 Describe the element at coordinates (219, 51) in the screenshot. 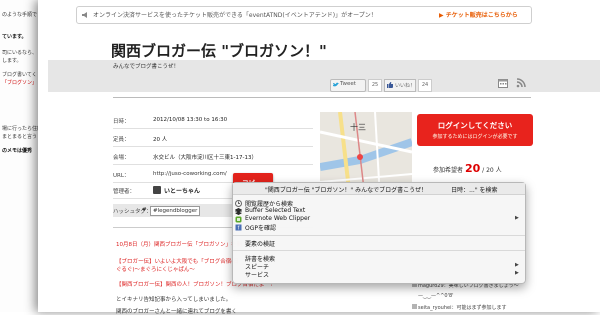

I see `page-title: 関西ブロガー伝 "ブロガソン！"` at that location.